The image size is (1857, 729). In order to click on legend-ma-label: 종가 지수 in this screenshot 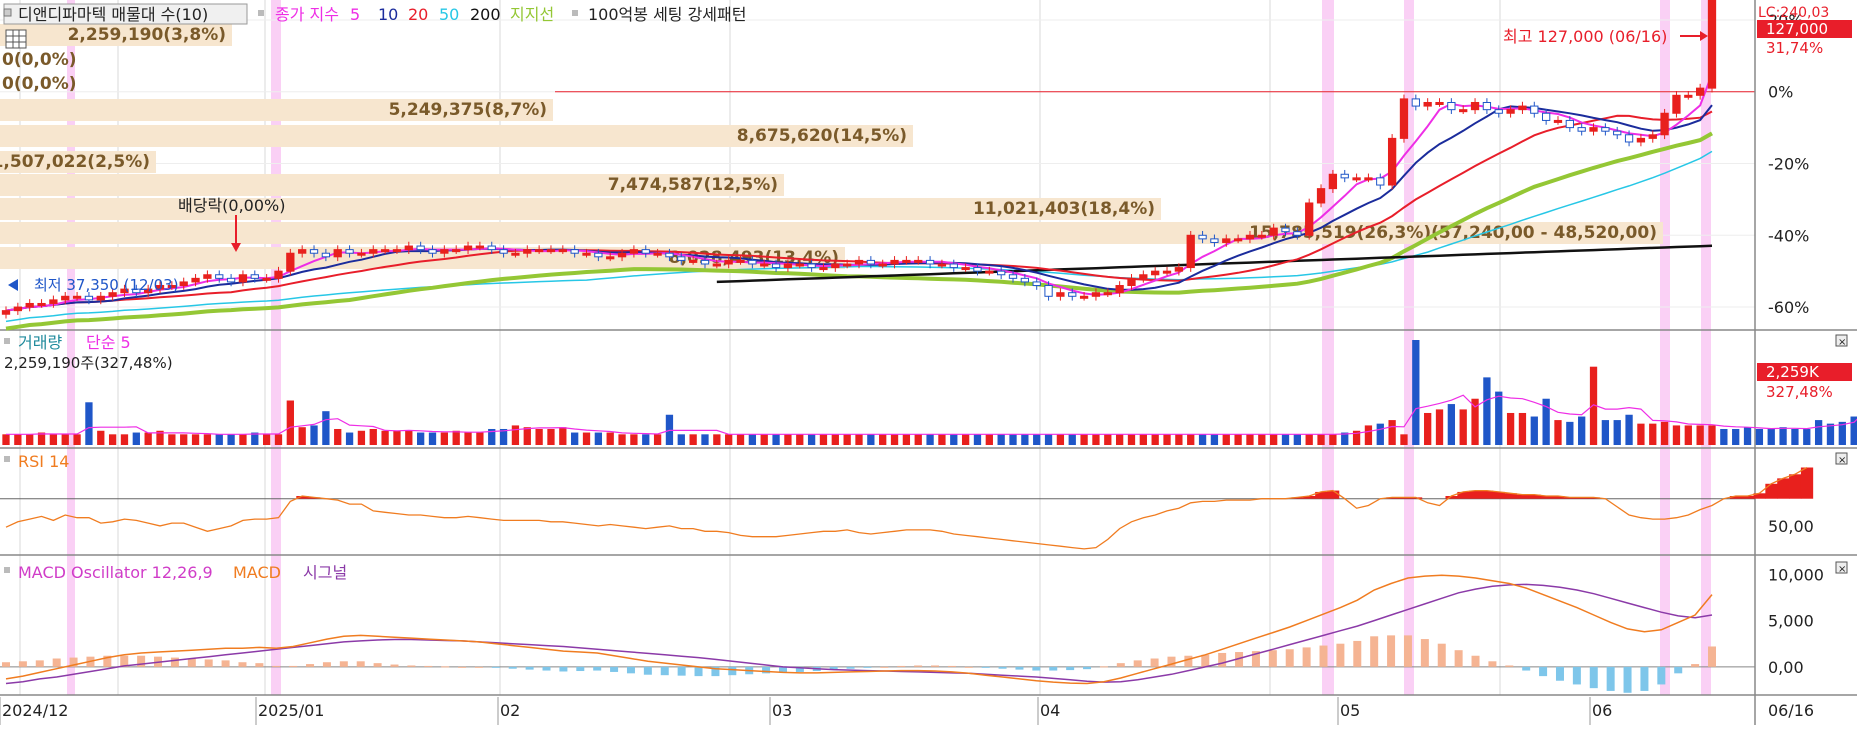, I will do `click(307, 14)`.